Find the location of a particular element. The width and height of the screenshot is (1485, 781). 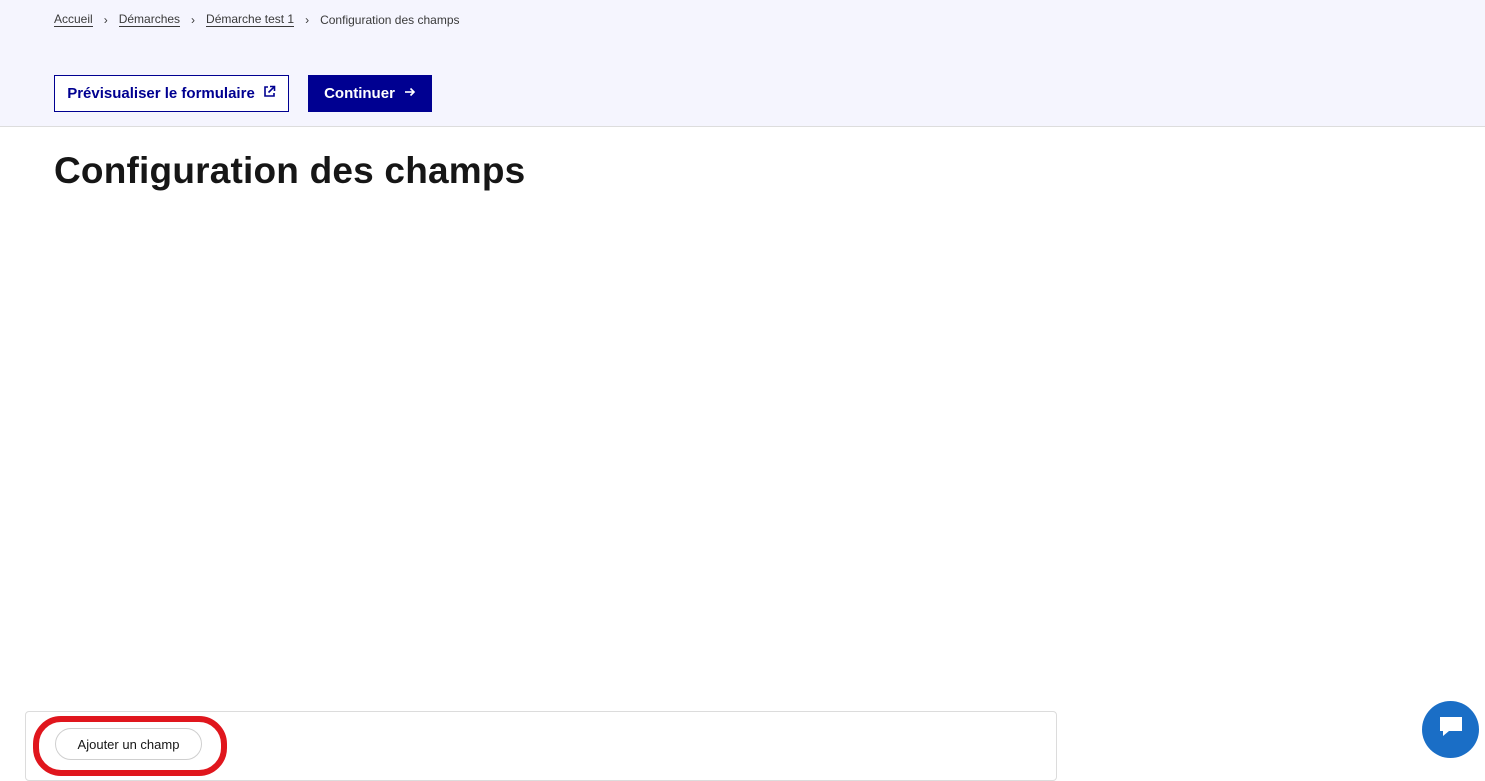

preview-form-label: Prévisualiser le formulaire is located at coordinates (161, 93).